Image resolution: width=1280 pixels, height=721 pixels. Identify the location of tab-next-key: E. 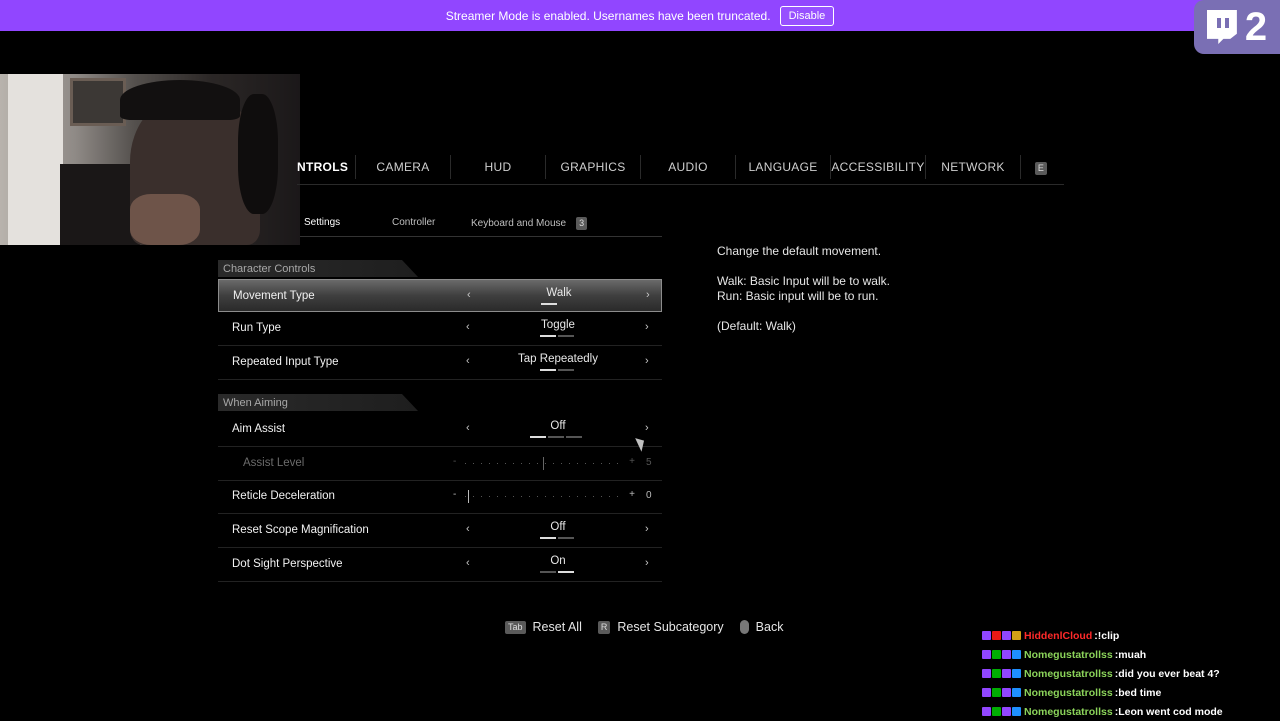
(1041, 167).